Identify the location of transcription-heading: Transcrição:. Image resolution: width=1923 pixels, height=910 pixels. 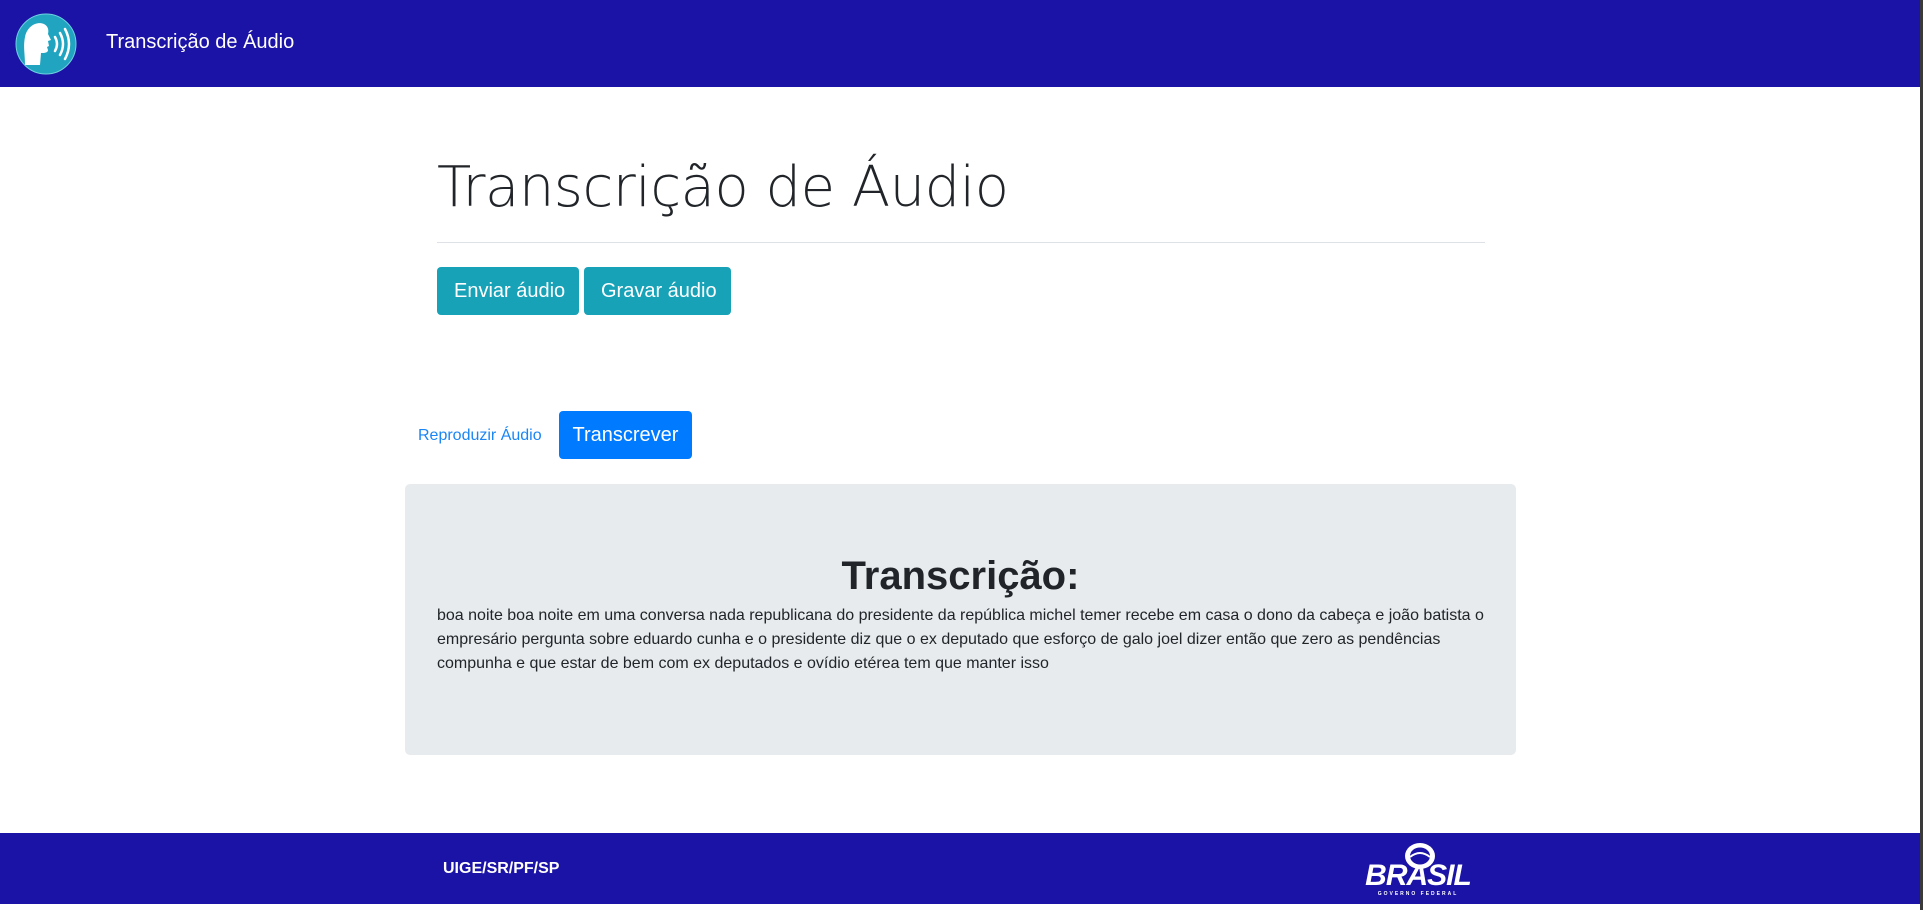
(960, 576).